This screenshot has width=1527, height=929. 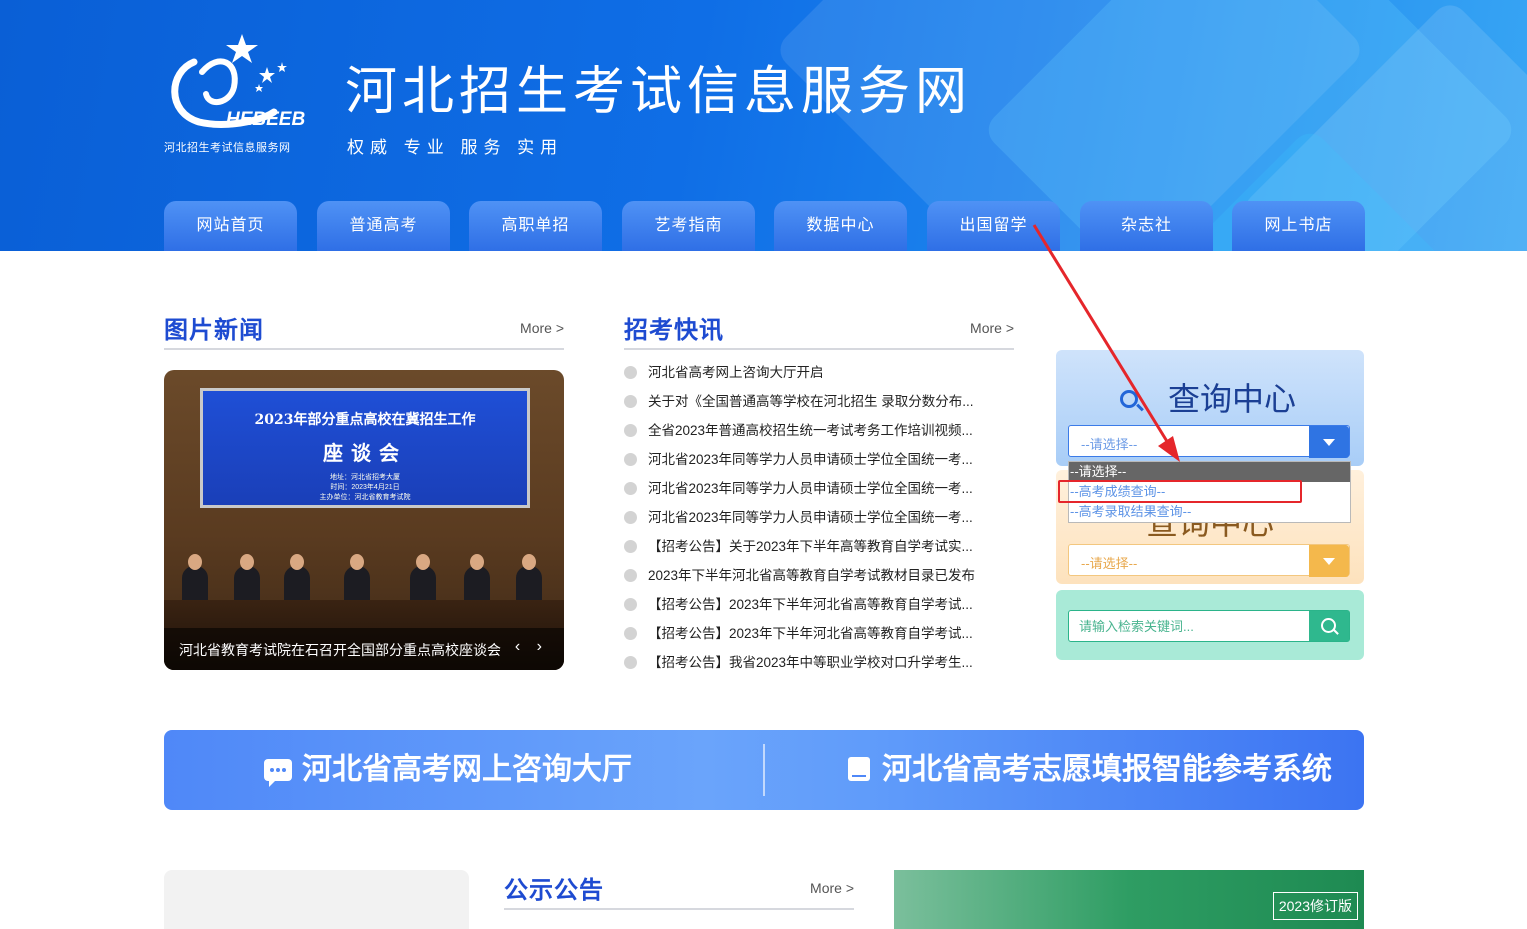 I want to click on annotation-arrow-icon, so click(x=1106, y=343).